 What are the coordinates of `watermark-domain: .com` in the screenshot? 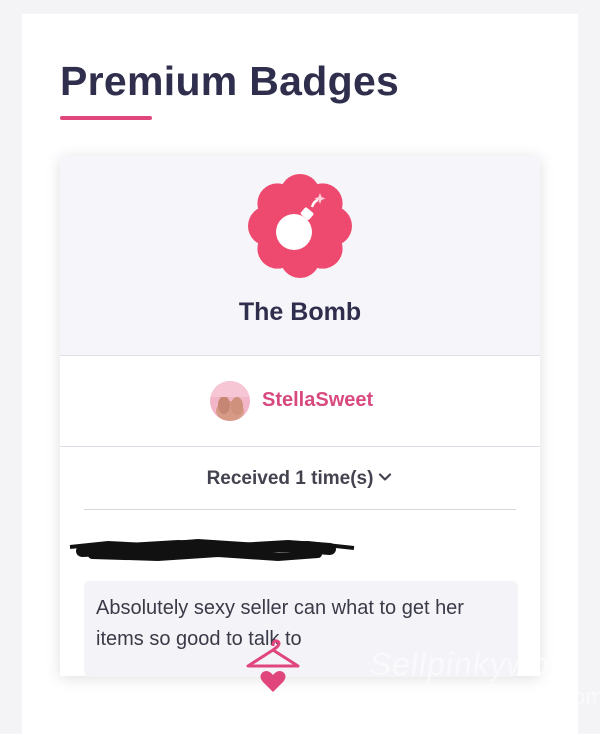 It's located at (578, 696).